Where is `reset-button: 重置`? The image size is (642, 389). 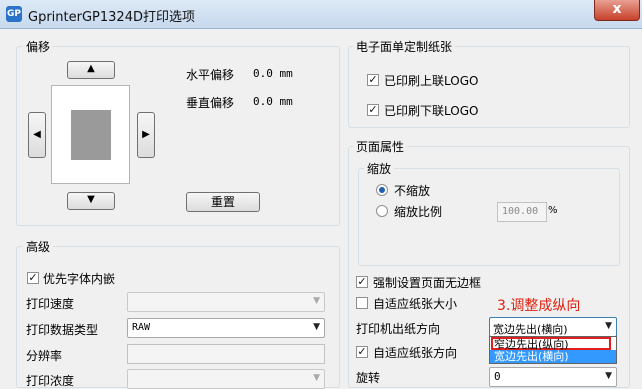 reset-button: 重置 is located at coordinates (223, 202).